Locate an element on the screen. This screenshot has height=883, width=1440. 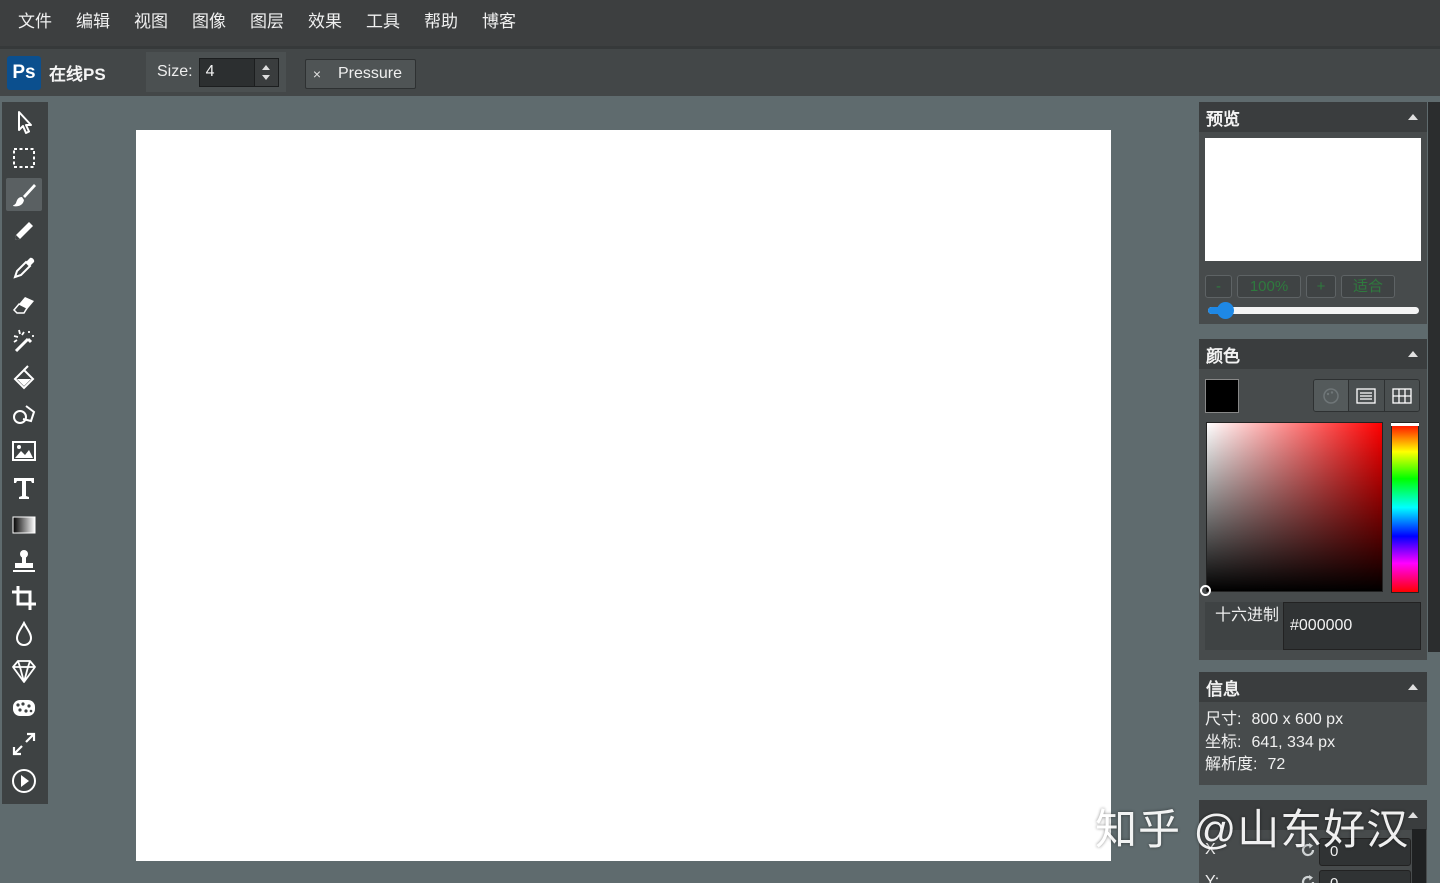
image-icon is located at coordinates (24, 451).